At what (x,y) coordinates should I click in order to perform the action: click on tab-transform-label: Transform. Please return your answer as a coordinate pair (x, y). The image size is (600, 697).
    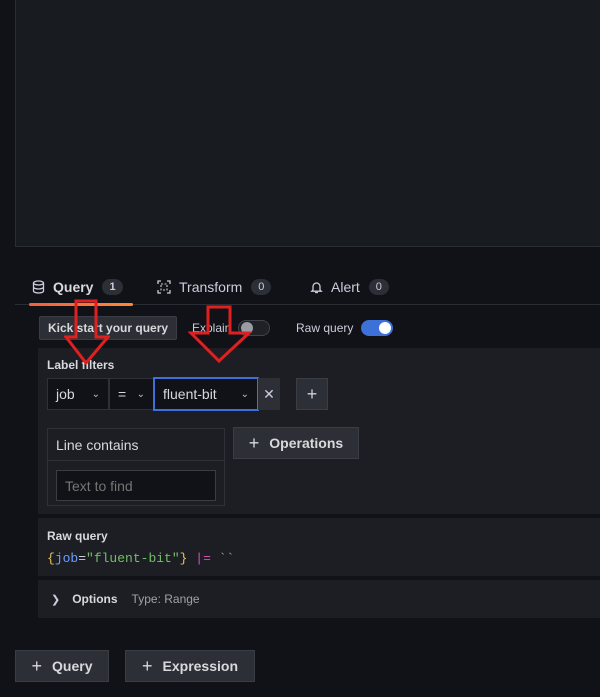
    Looking at the image, I should click on (211, 287).